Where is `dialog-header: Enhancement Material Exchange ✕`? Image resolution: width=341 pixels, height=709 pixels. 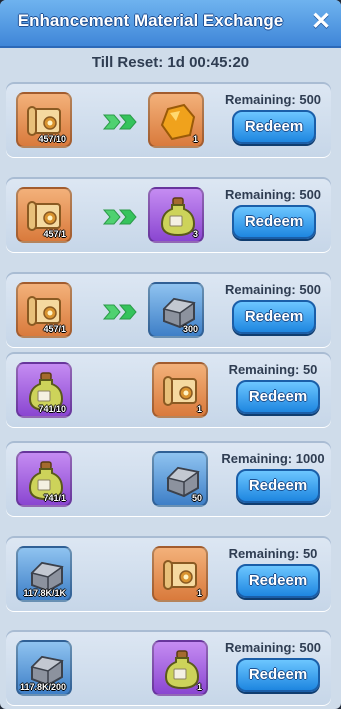 dialog-header: Enhancement Material Exchange ✕ is located at coordinates (170, 24).